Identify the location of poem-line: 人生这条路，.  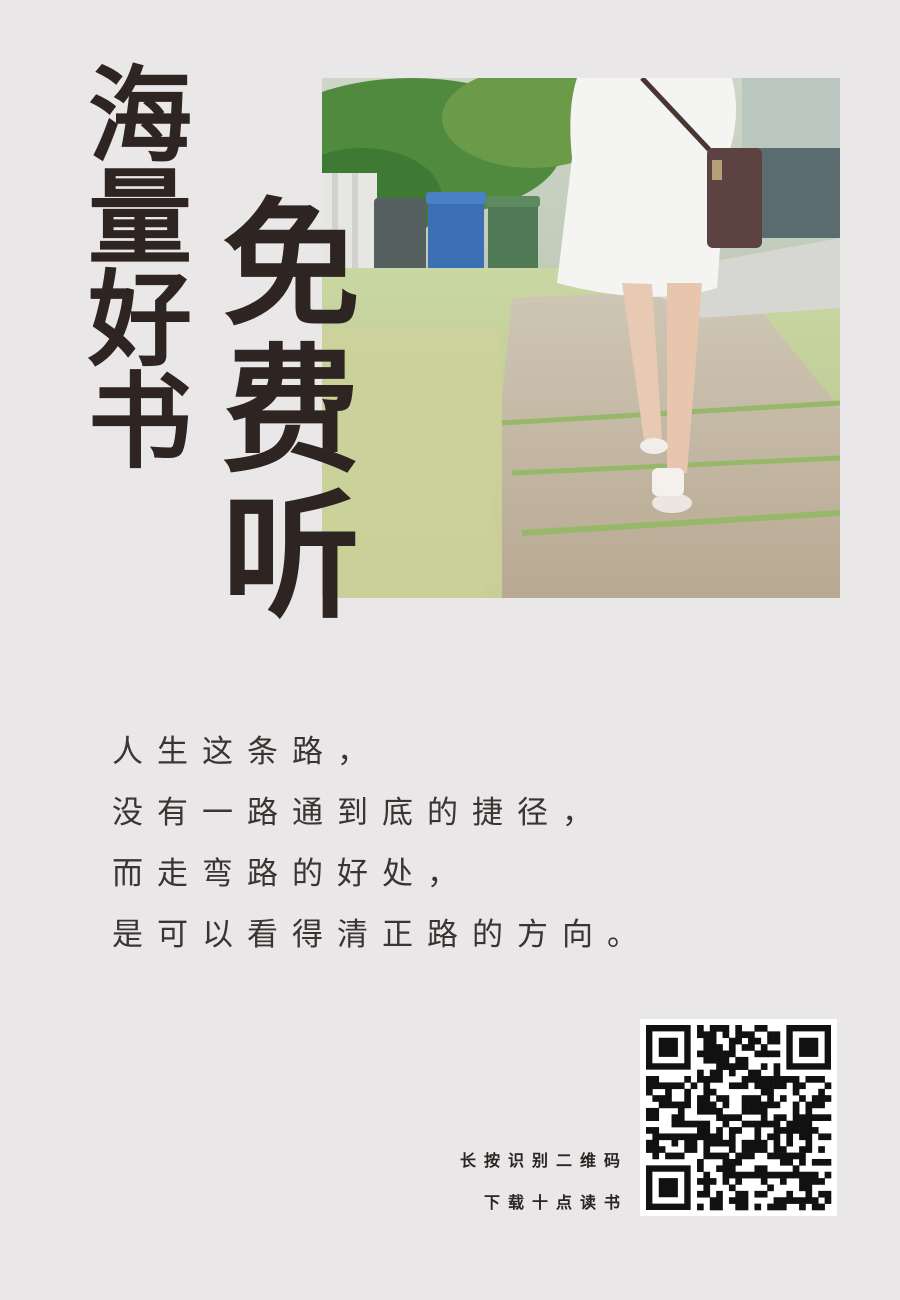
(247, 752).